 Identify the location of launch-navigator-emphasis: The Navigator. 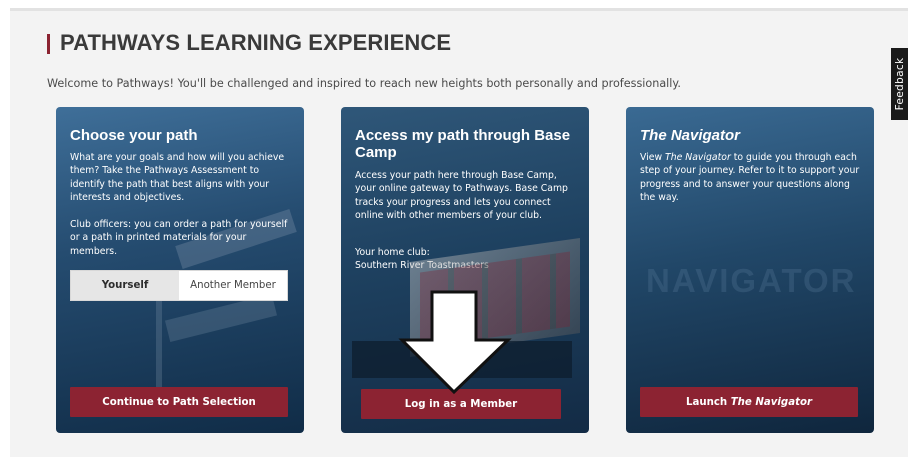
(771, 402).